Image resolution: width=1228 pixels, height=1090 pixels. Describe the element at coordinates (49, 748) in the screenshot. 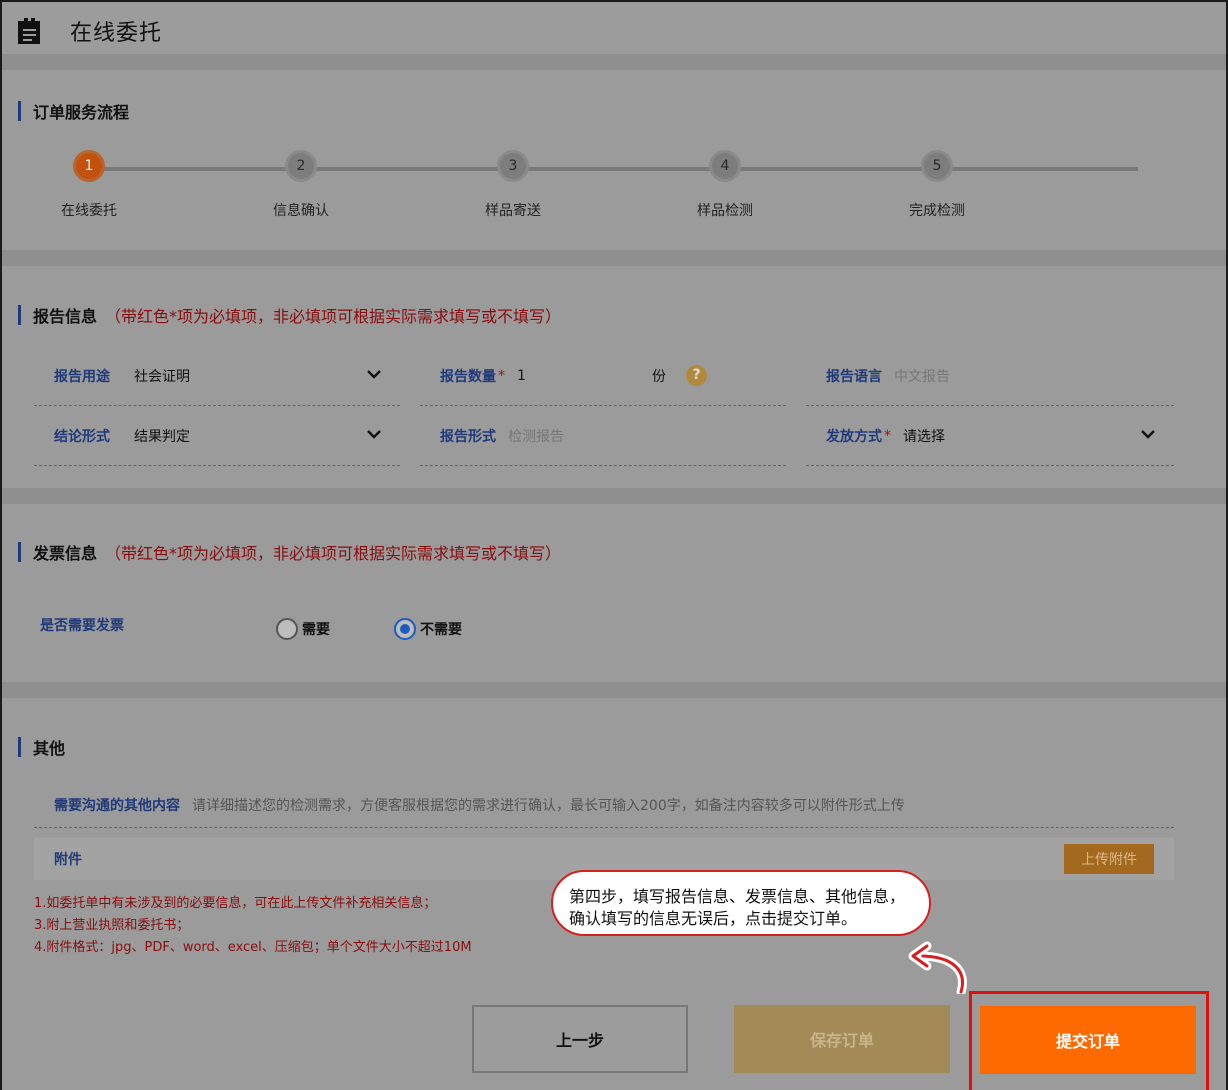

I see `other-title-text: 其他` at that location.